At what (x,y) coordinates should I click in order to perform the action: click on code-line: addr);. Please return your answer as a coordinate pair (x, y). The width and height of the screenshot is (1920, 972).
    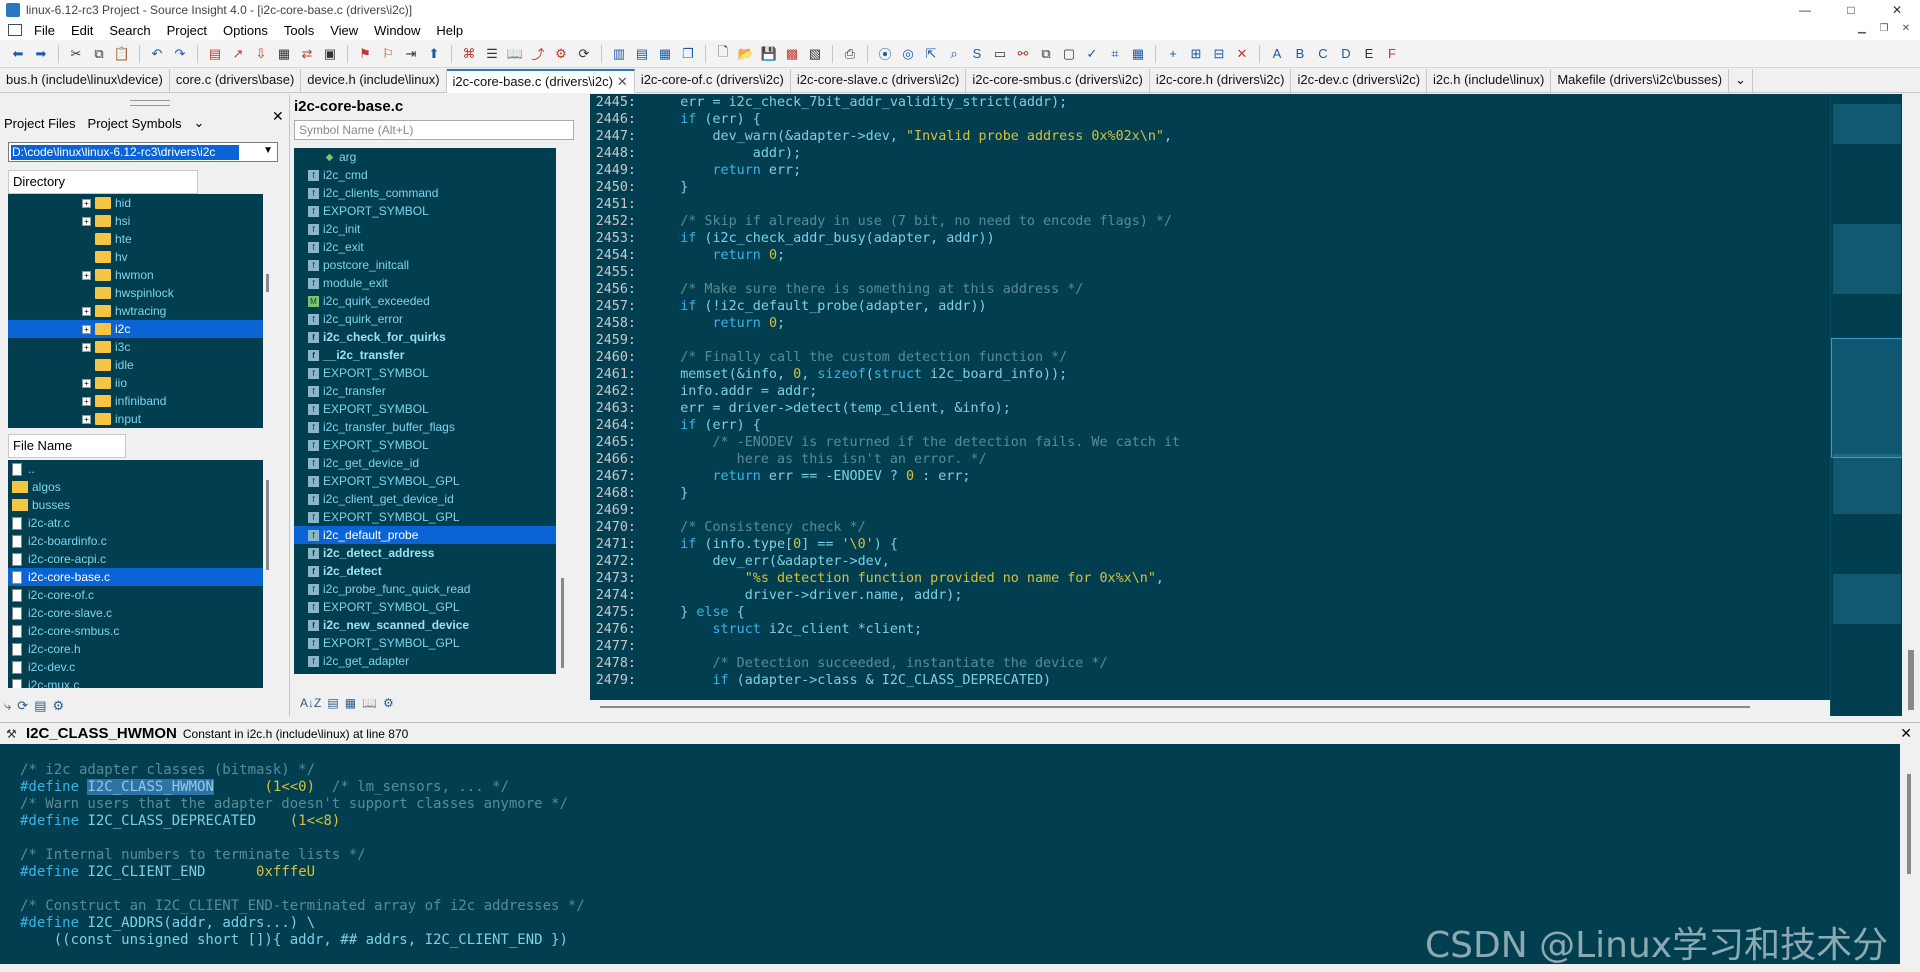
    Looking at the image, I should click on (1233, 153).